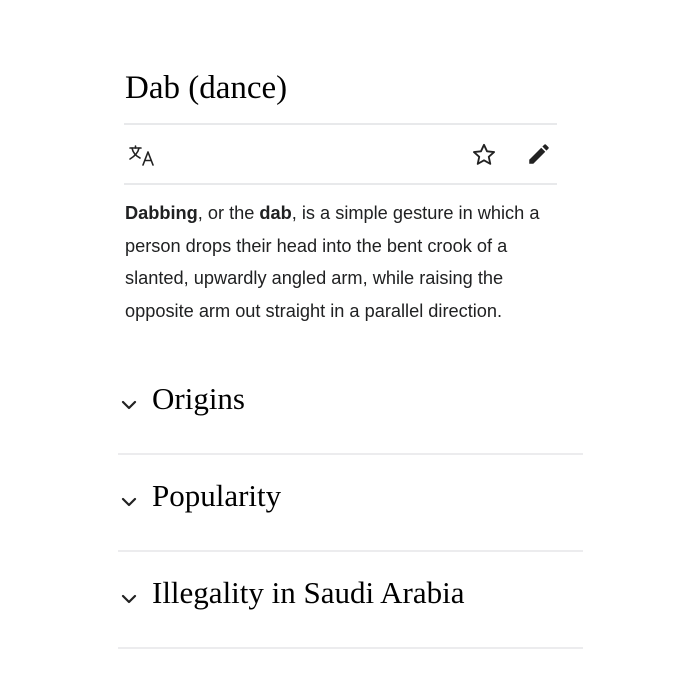 The image size is (700, 700). What do you see at coordinates (198, 398) in the screenshot?
I see `section-label-origins: Origins` at bounding box center [198, 398].